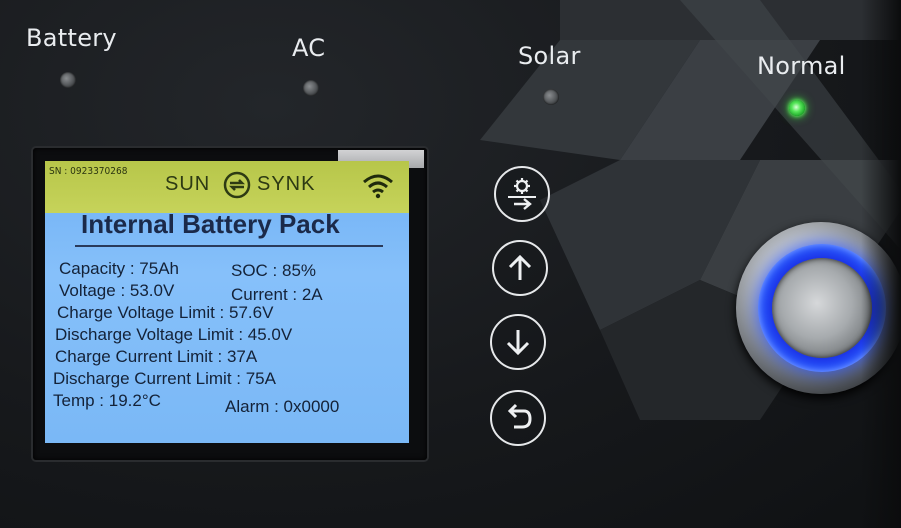  I want to click on ac-indicator-led, so click(311, 88).